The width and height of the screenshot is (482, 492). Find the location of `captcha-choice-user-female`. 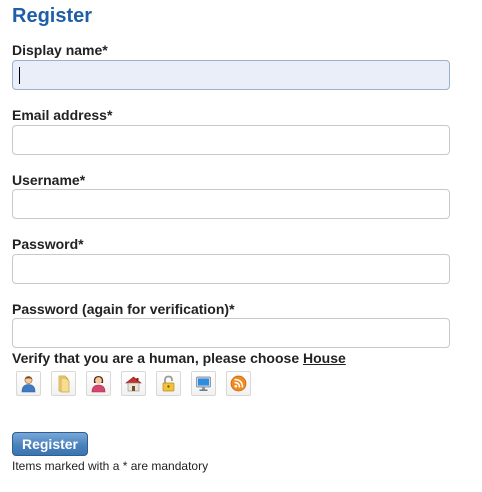

captcha-choice-user-female is located at coordinates (98, 383).